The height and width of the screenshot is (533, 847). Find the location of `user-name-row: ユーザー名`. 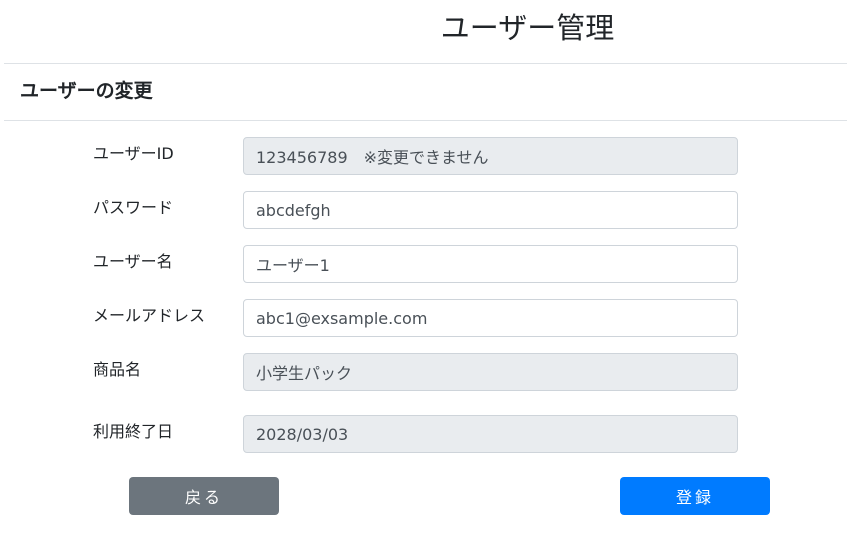

user-name-row: ユーザー名 is located at coordinates (423, 265).